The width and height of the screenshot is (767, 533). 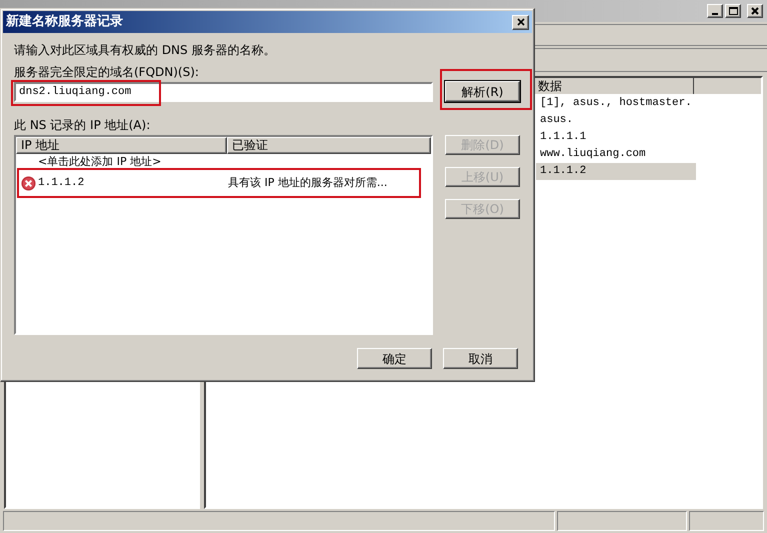 What do you see at coordinates (616, 137) in the screenshot?
I see `record-row: 1.1.1.1` at bounding box center [616, 137].